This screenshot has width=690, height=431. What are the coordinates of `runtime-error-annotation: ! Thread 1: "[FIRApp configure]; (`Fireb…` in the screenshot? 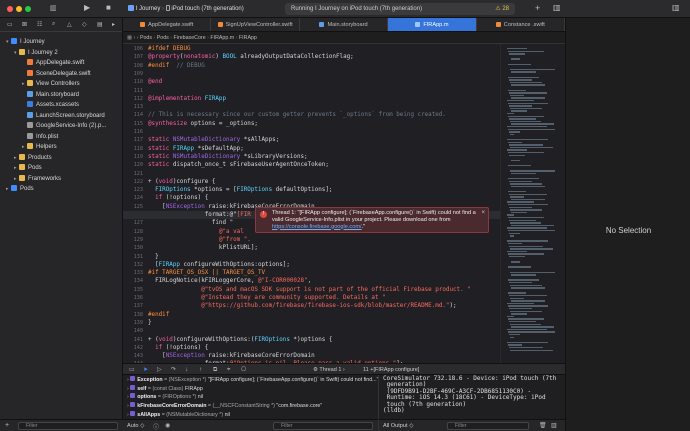 It's located at (372, 220).